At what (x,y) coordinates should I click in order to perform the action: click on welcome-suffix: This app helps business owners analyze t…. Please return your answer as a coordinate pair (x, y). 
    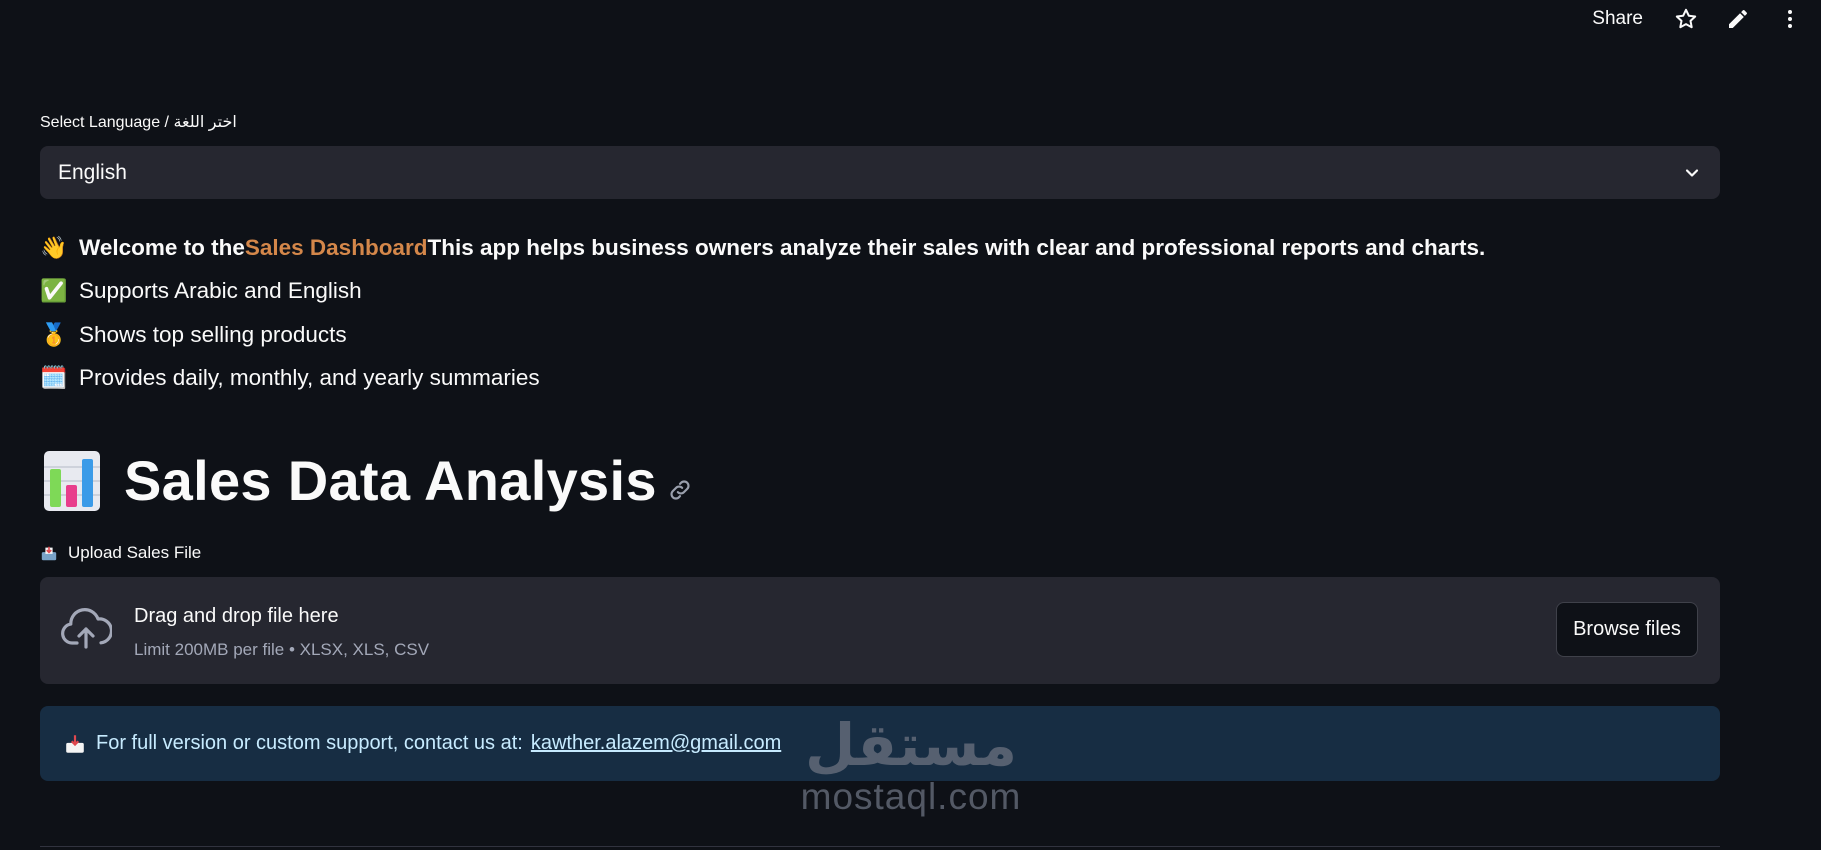
    Looking at the image, I should click on (956, 247).